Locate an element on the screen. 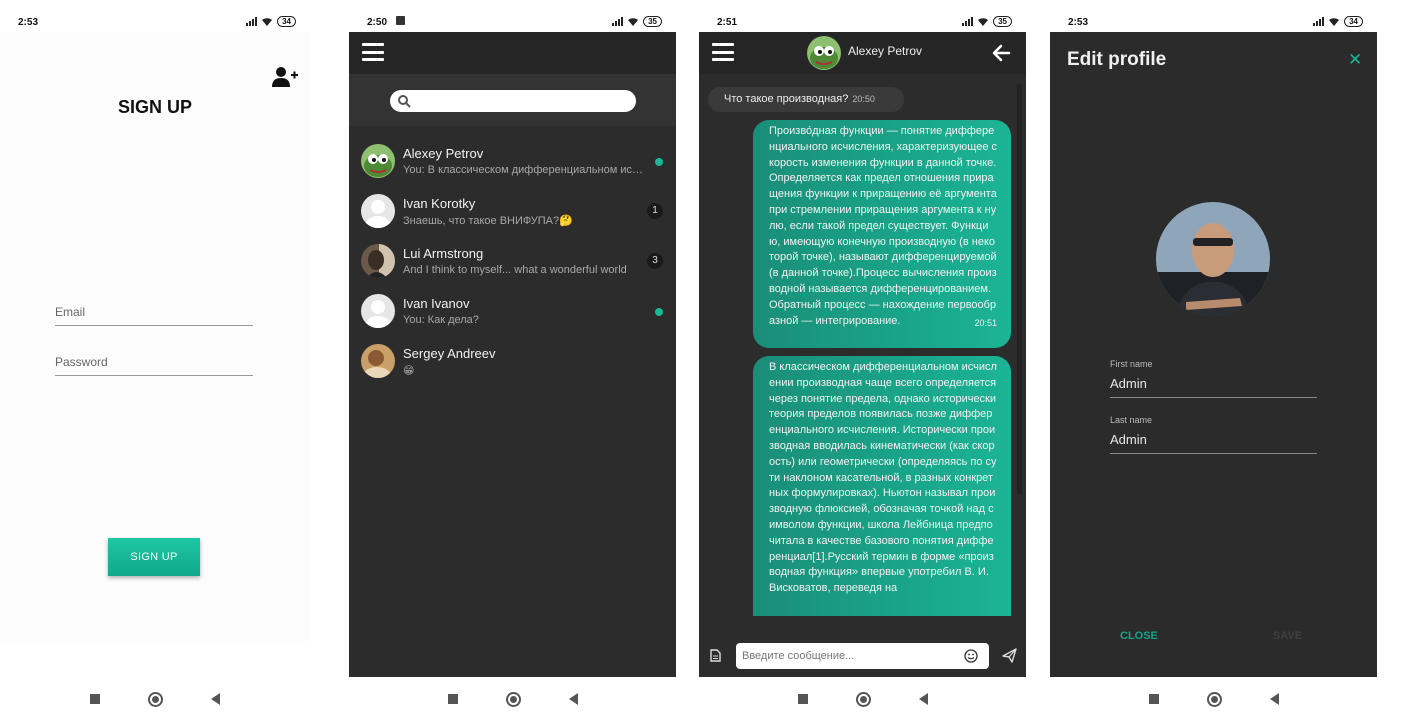 The image size is (1408, 721). last-name-input: Admin is located at coordinates (1213, 443).